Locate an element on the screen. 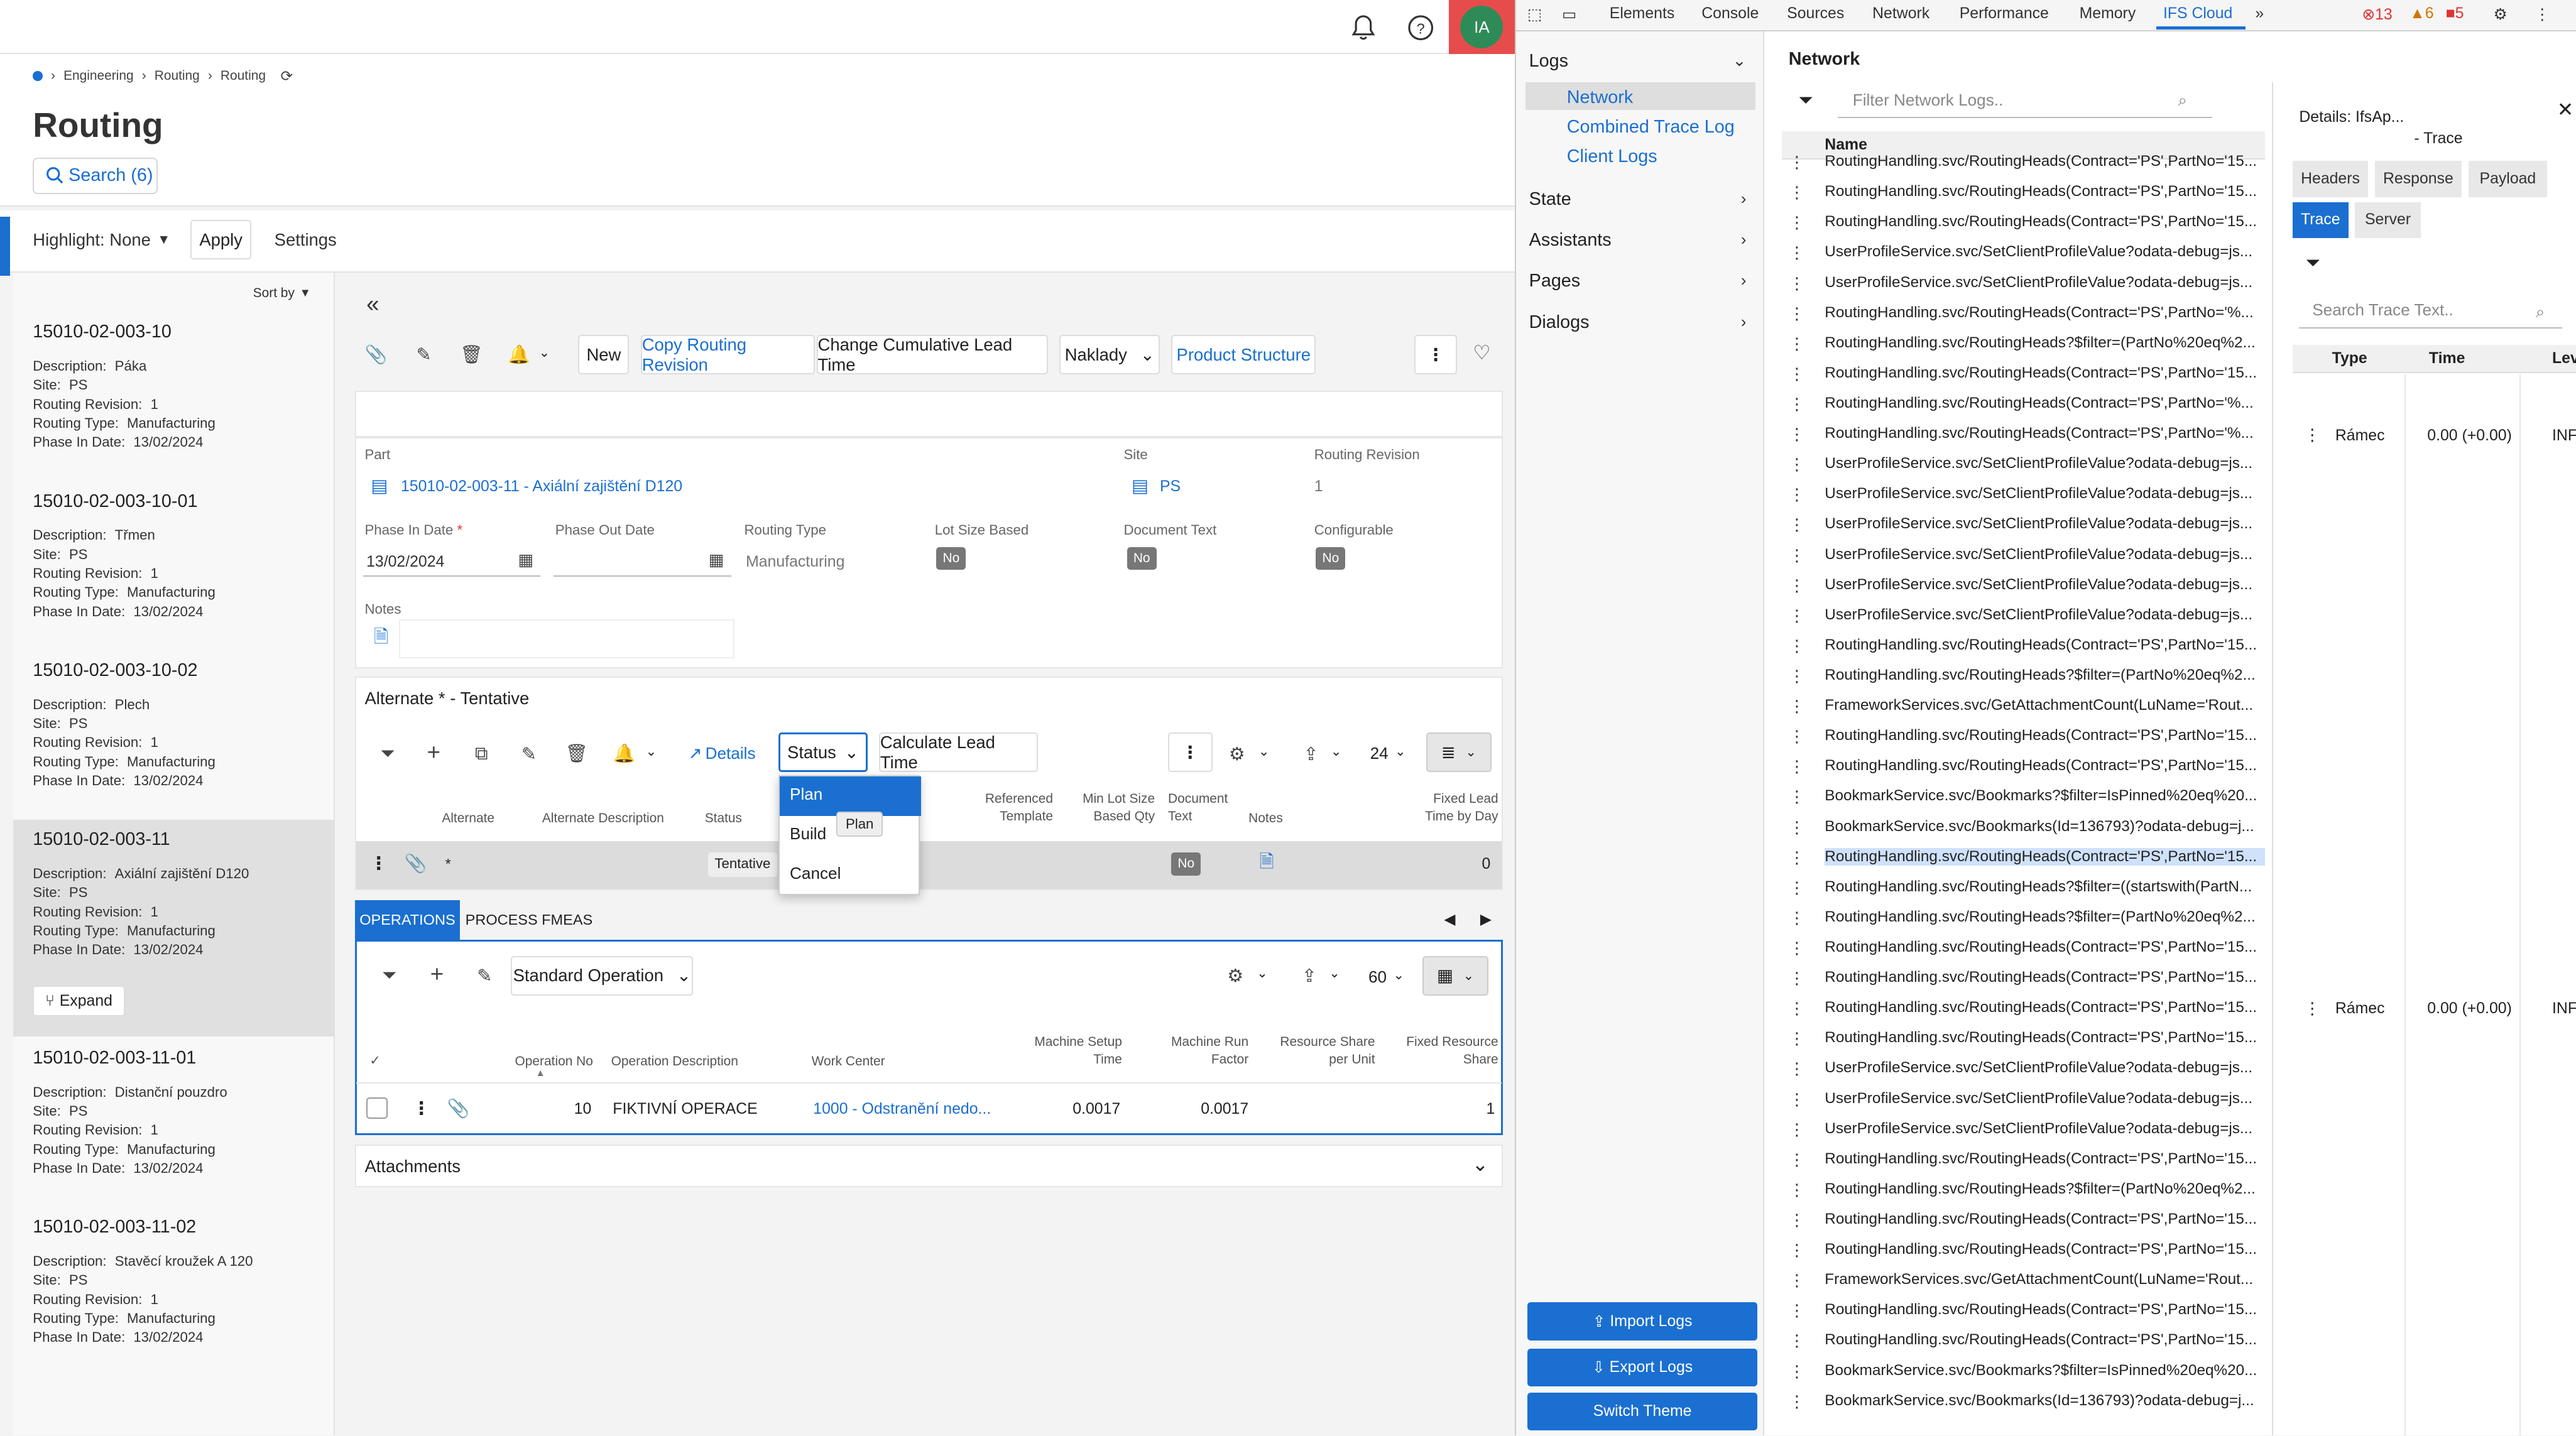 This screenshot has height=1436, width=2576. refresh-icon: ⟳ is located at coordinates (287, 76).